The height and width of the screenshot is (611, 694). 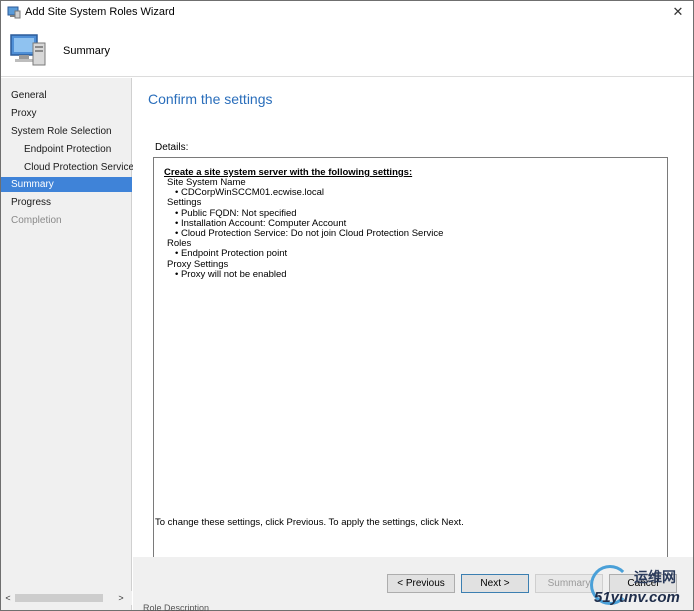 What do you see at coordinates (8, 598) in the screenshot?
I see `scroll-left-icon: <` at bounding box center [8, 598].